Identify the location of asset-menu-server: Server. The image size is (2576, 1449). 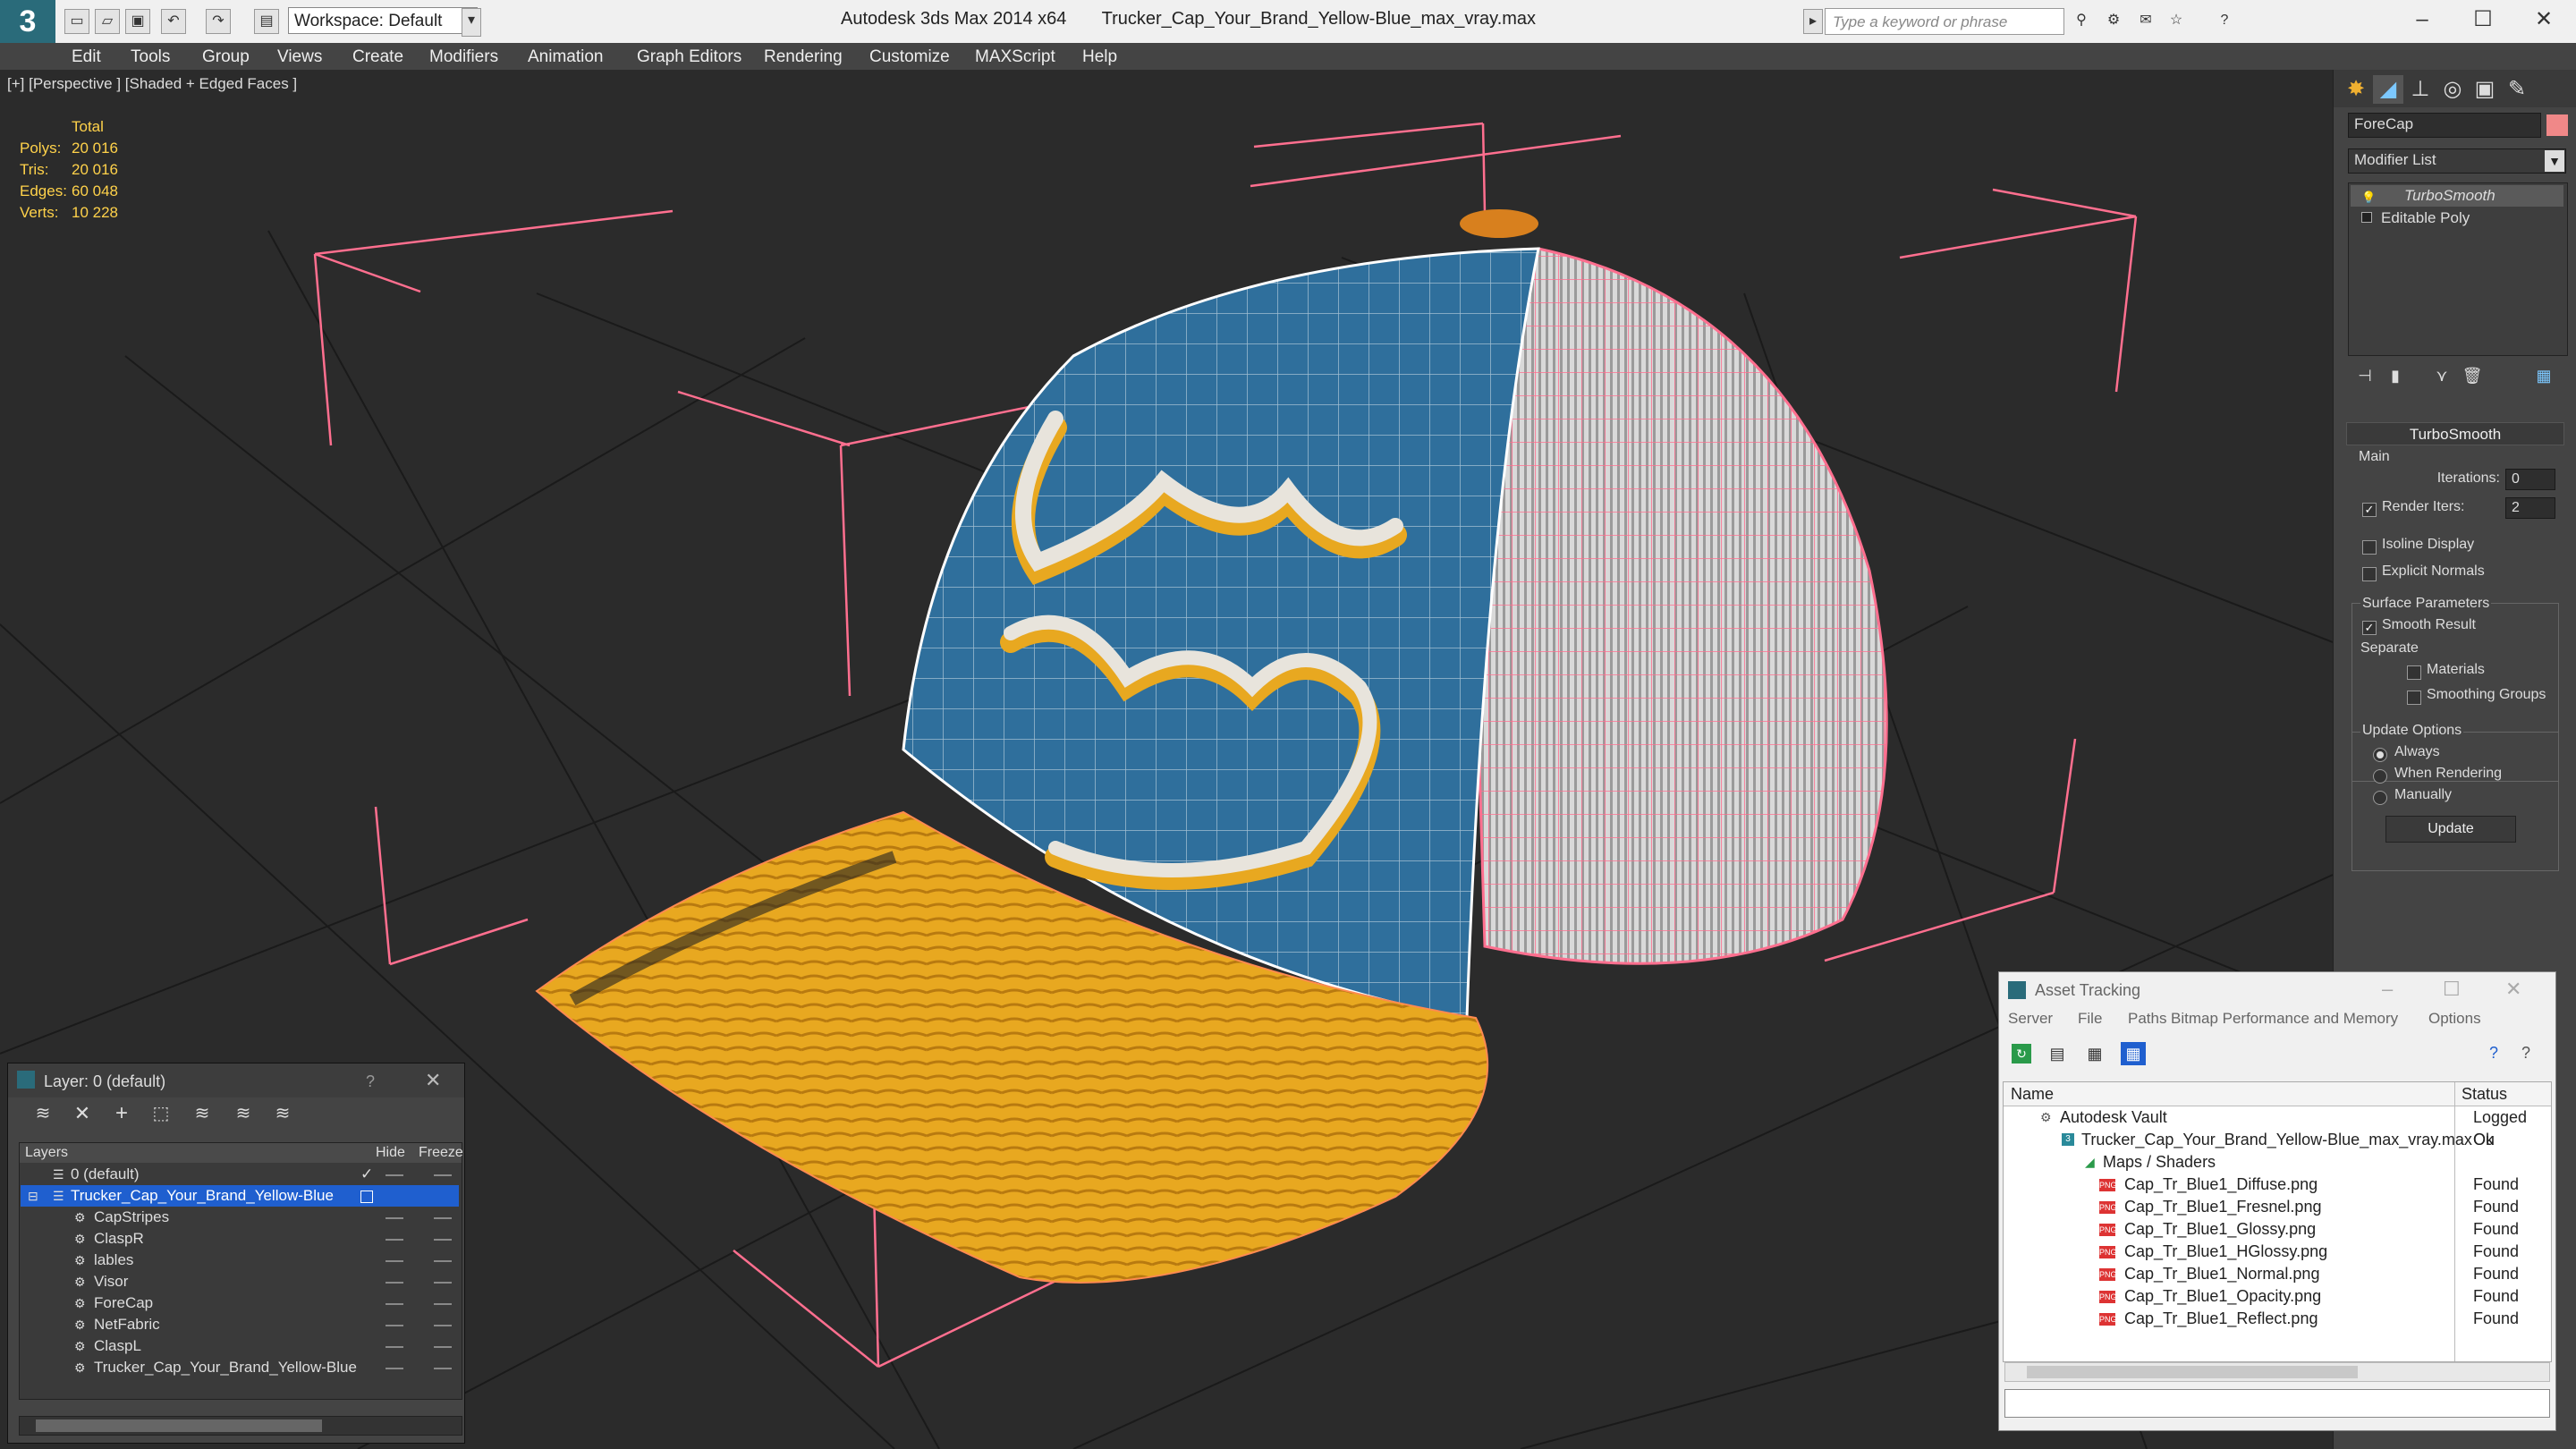
(2030, 1019).